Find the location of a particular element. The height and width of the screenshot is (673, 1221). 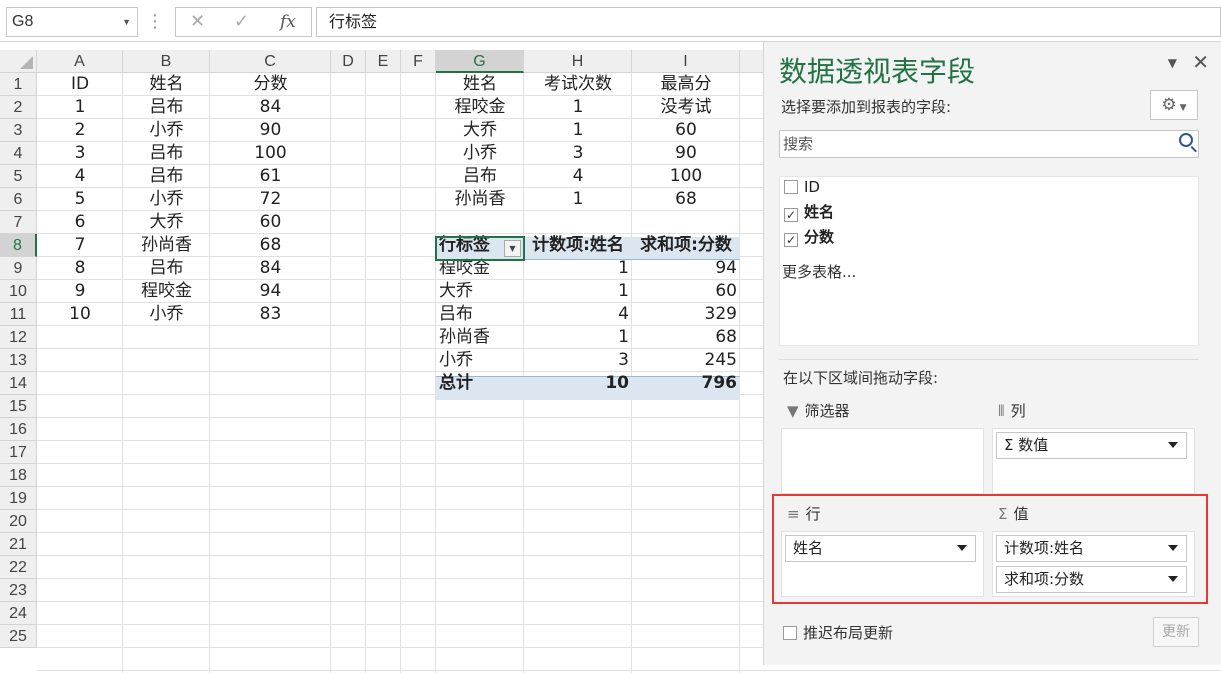

row-header: 19 is located at coordinates (18, 498).